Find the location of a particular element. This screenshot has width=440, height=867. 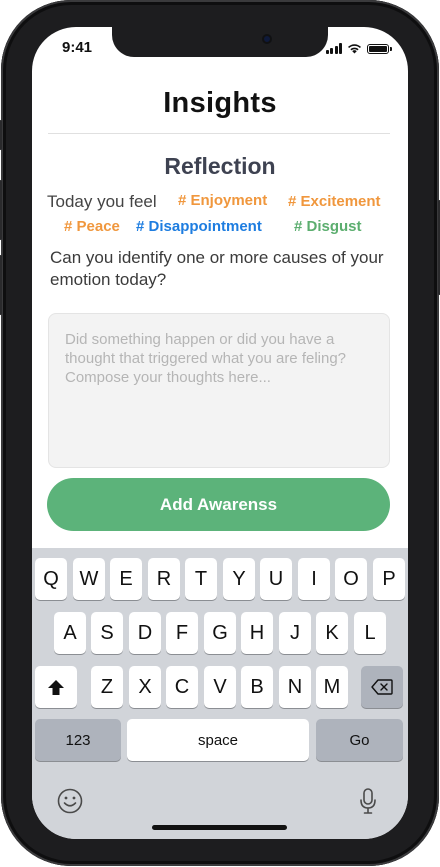

key-f: F is located at coordinates (182, 633).